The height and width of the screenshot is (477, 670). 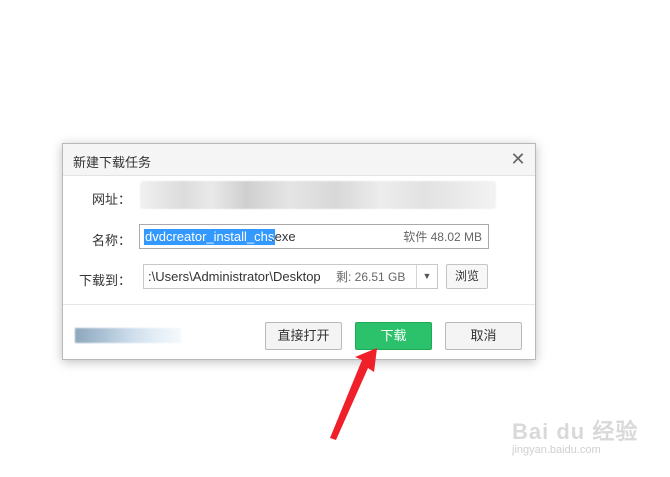 What do you see at coordinates (353, 394) in the screenshot?
I see `arrow-icon` at bounding box center [353, 394].